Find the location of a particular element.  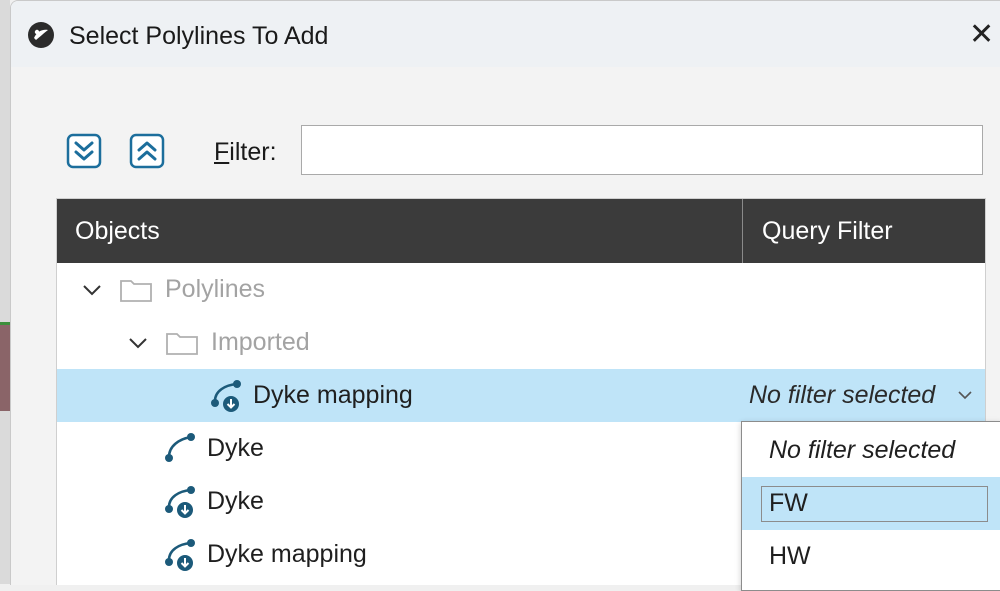

table-header: Objects Query Filter is located at coordinates (521, 231).